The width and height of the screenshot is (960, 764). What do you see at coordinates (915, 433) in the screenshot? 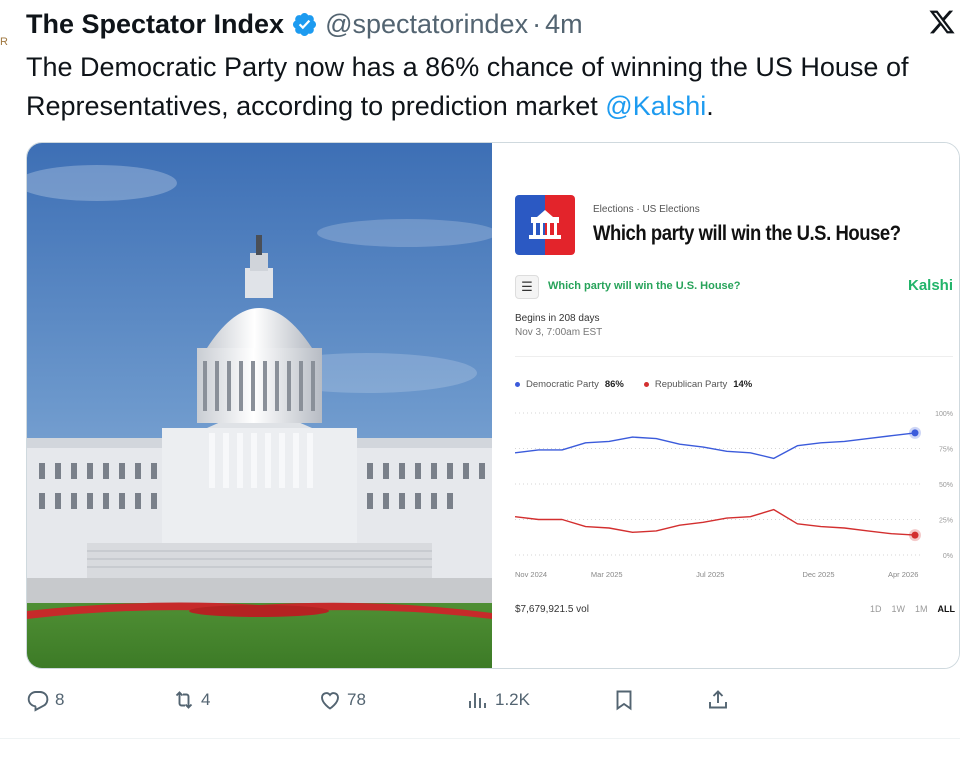
I see `democratic-endpoint` at bounding box center [915, 433].